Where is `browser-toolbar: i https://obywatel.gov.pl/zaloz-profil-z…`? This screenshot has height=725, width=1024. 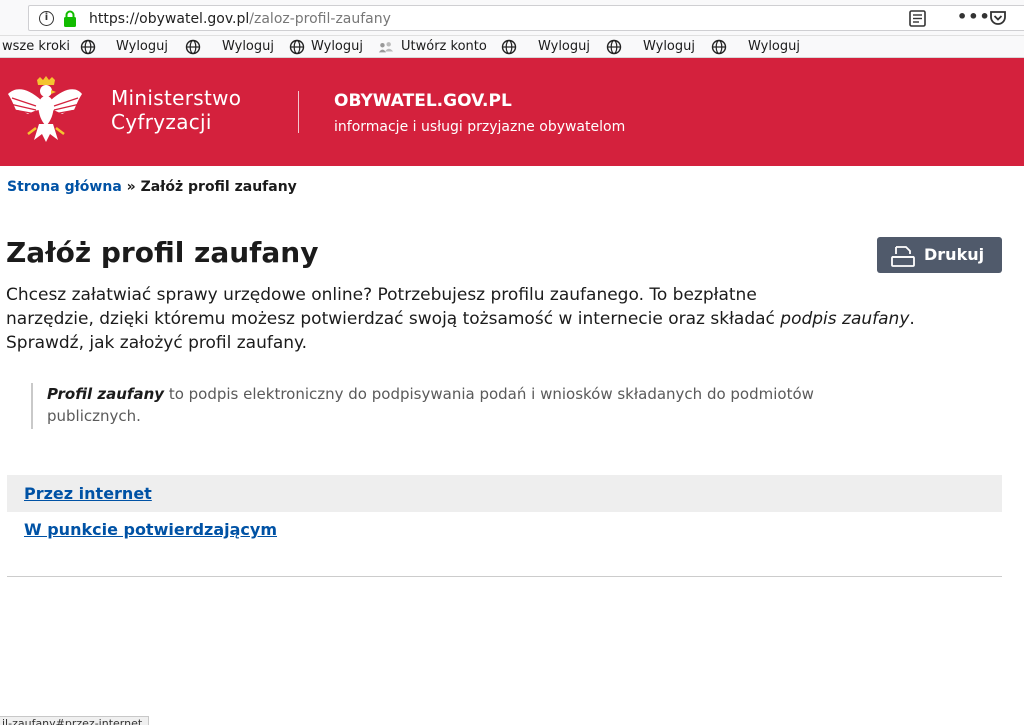 browser-toolbar: i https://obywatel.gov.pl/zaloz-profil-z… is located at coordinates (512, 18).